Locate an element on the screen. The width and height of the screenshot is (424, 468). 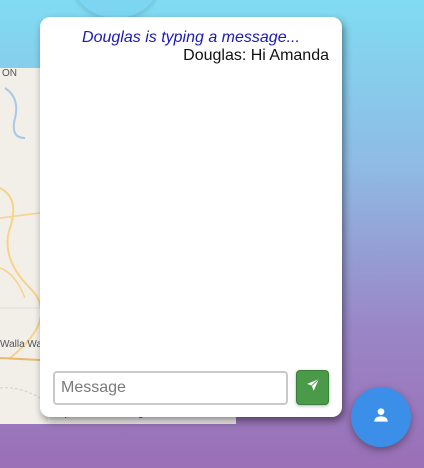
paper-plane-icon is located at coordinates (313, 387).